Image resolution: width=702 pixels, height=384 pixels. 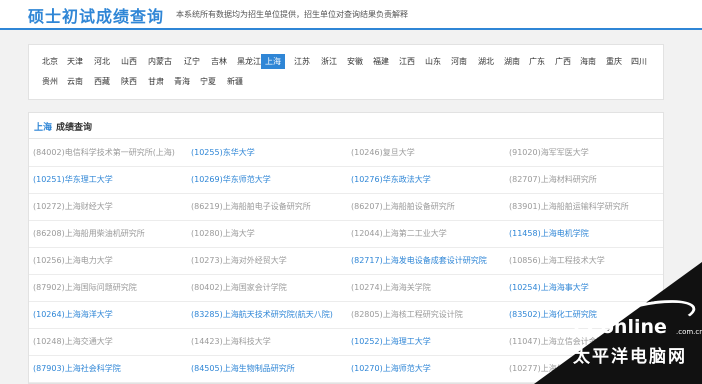 What do you see at coordinates (77, 368) in the screenshot?
I see `school-link: (87903)上海社会科学院` at bounding box center [77, 368].